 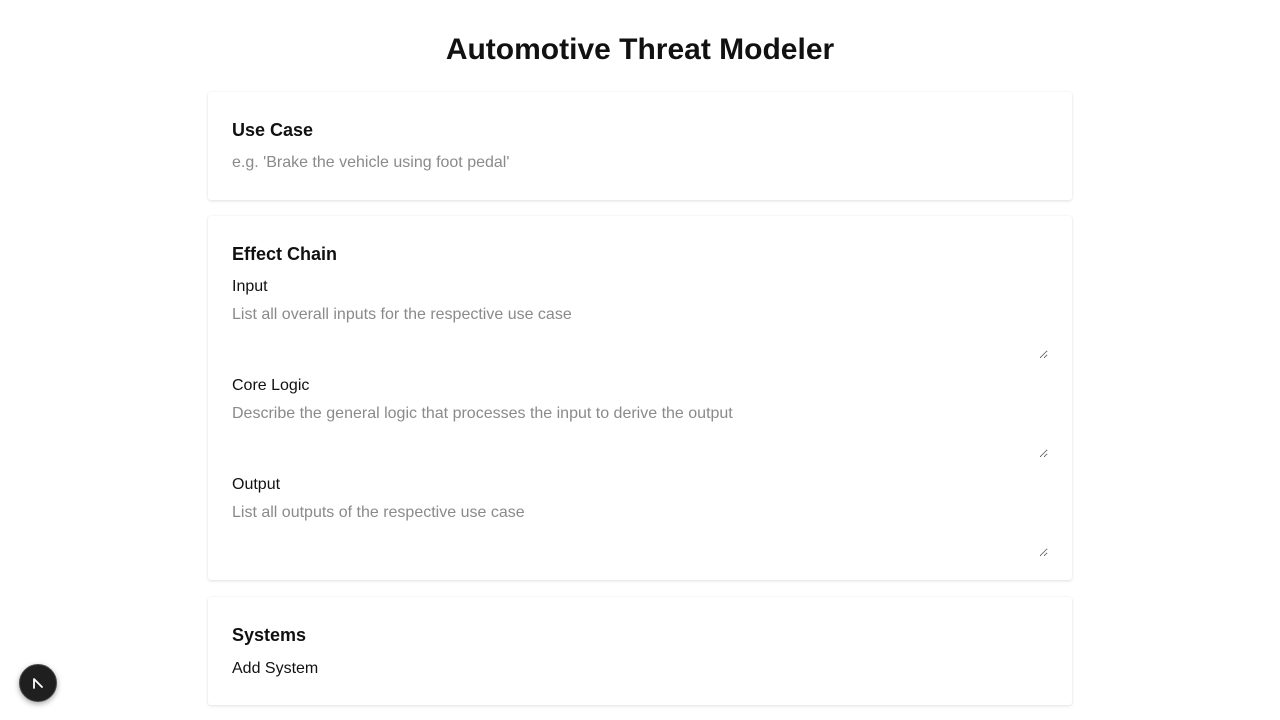 What do you see at coordinates (640, 332) in the screenshot?
I see `input-textarea` at bounding box center [640, 332].